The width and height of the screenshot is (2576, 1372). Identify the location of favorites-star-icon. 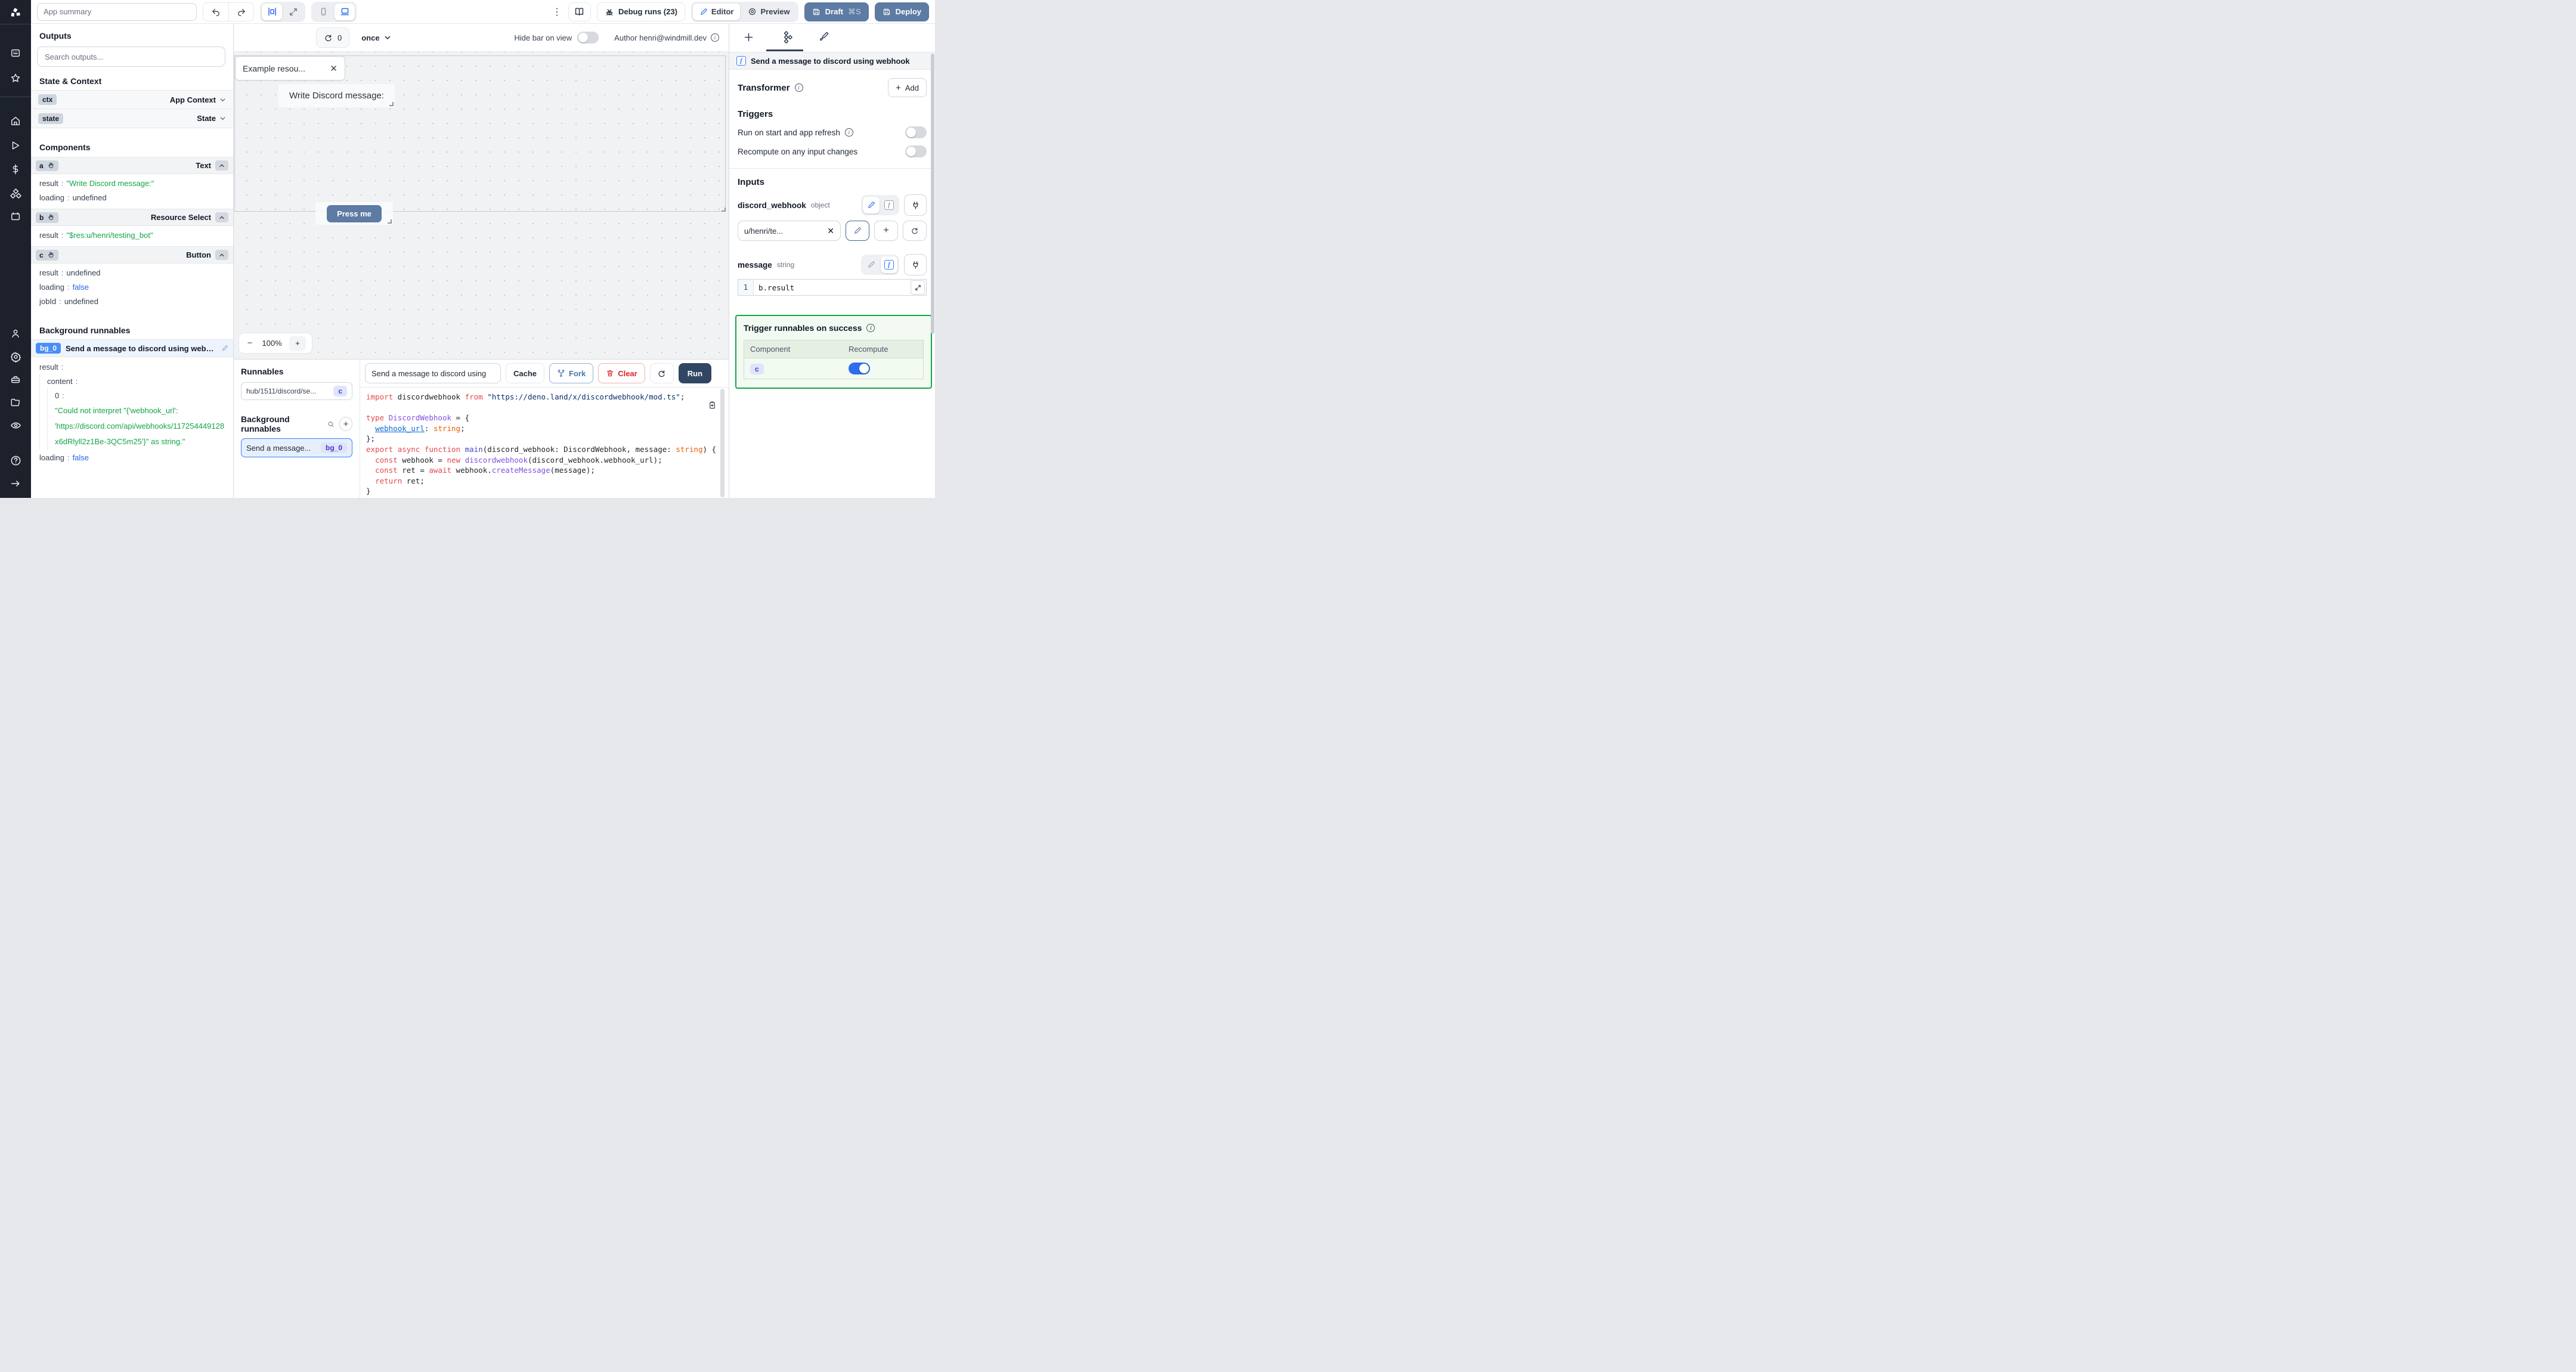
(16, 78).